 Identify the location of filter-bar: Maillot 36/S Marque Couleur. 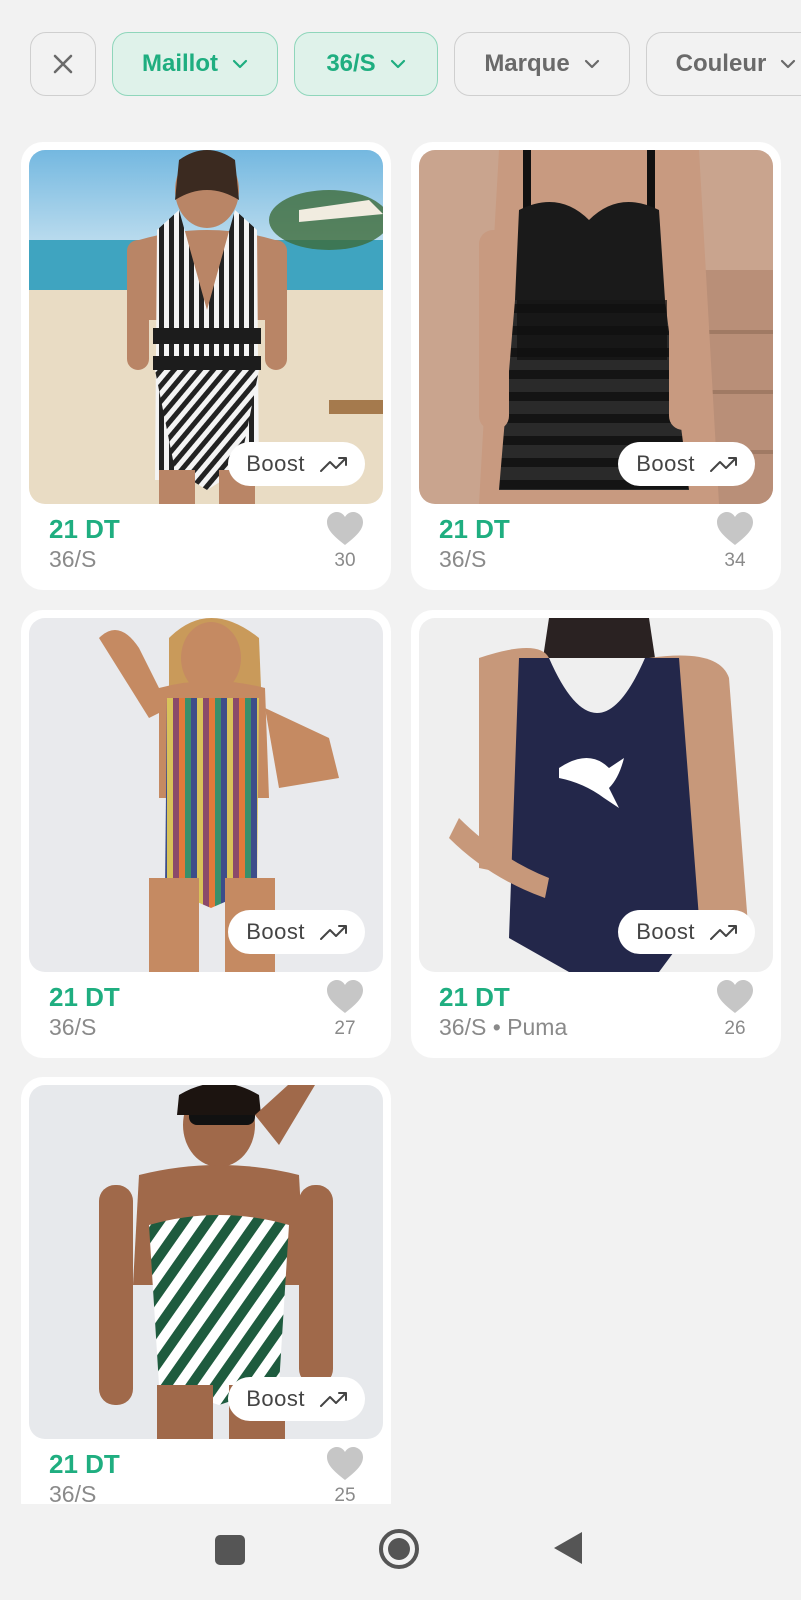
(400, 65).